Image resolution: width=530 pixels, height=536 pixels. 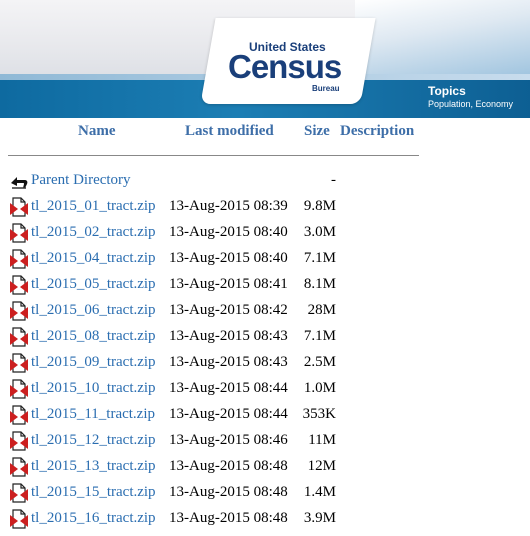 What do you see at coordinates (322, 440) in the screenshot?
I see `file-size: 11M` at bounding box center [322, 440].